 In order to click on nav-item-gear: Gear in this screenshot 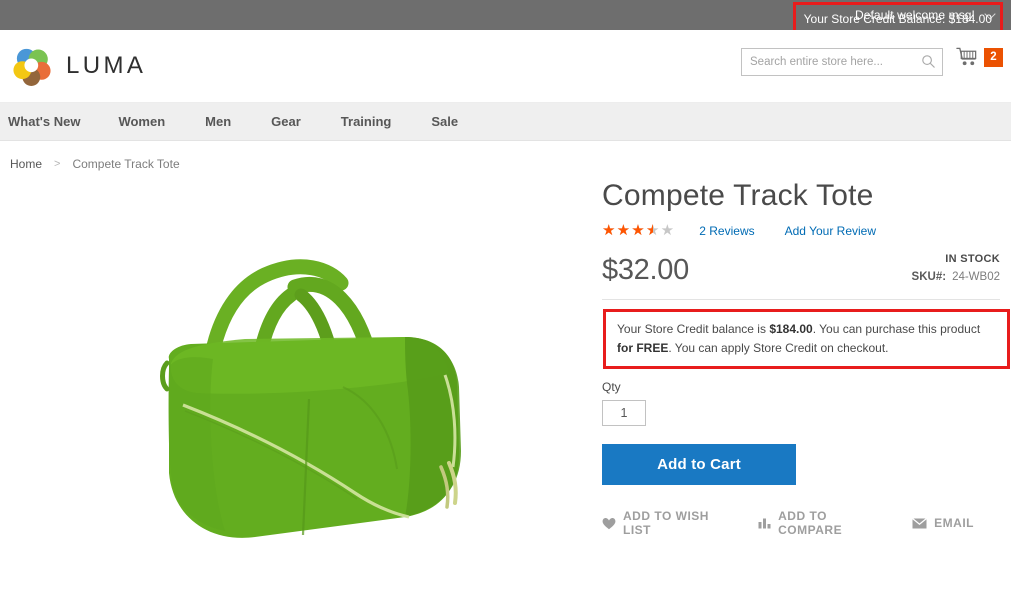, I will do `click(296, 121)`.